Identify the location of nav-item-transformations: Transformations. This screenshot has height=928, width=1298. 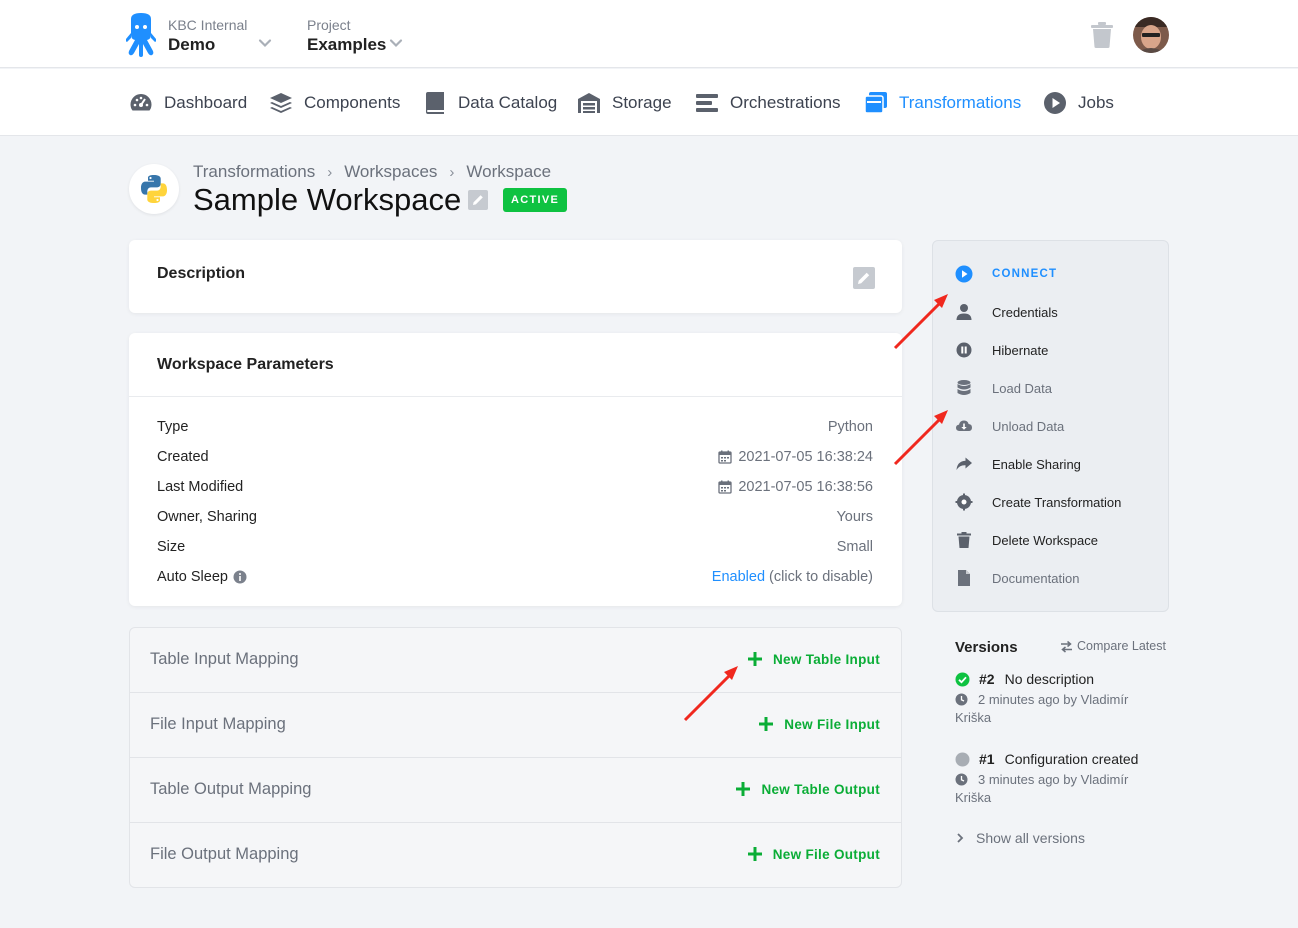
(942, 103).